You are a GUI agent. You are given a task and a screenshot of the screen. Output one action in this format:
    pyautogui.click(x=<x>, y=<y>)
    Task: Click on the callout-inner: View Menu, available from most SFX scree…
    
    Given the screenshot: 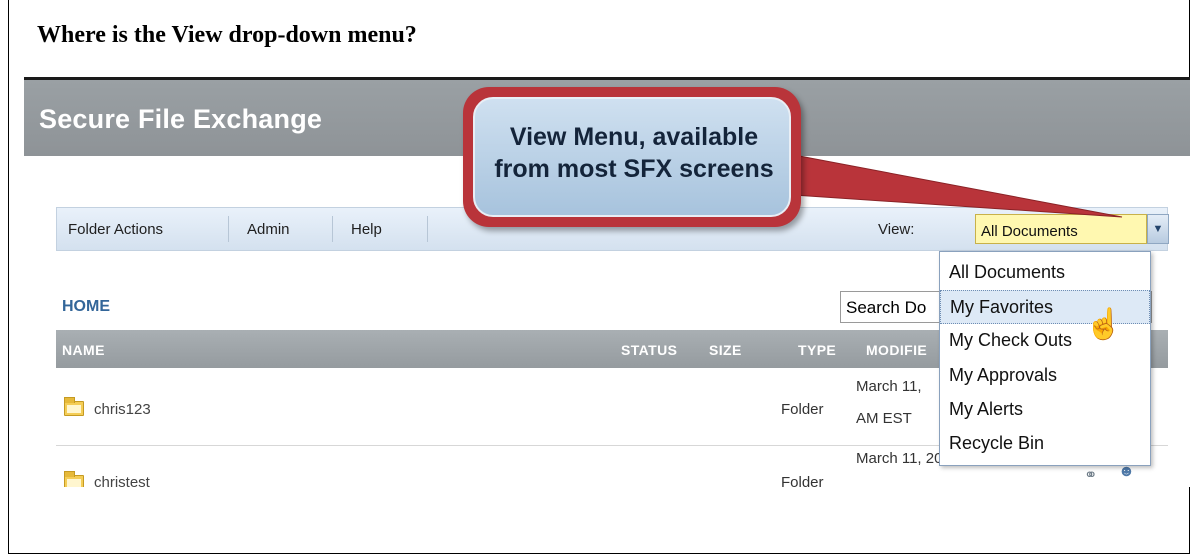 What is the action you would take?
    pyautogui.click(x=632, y=157)
    